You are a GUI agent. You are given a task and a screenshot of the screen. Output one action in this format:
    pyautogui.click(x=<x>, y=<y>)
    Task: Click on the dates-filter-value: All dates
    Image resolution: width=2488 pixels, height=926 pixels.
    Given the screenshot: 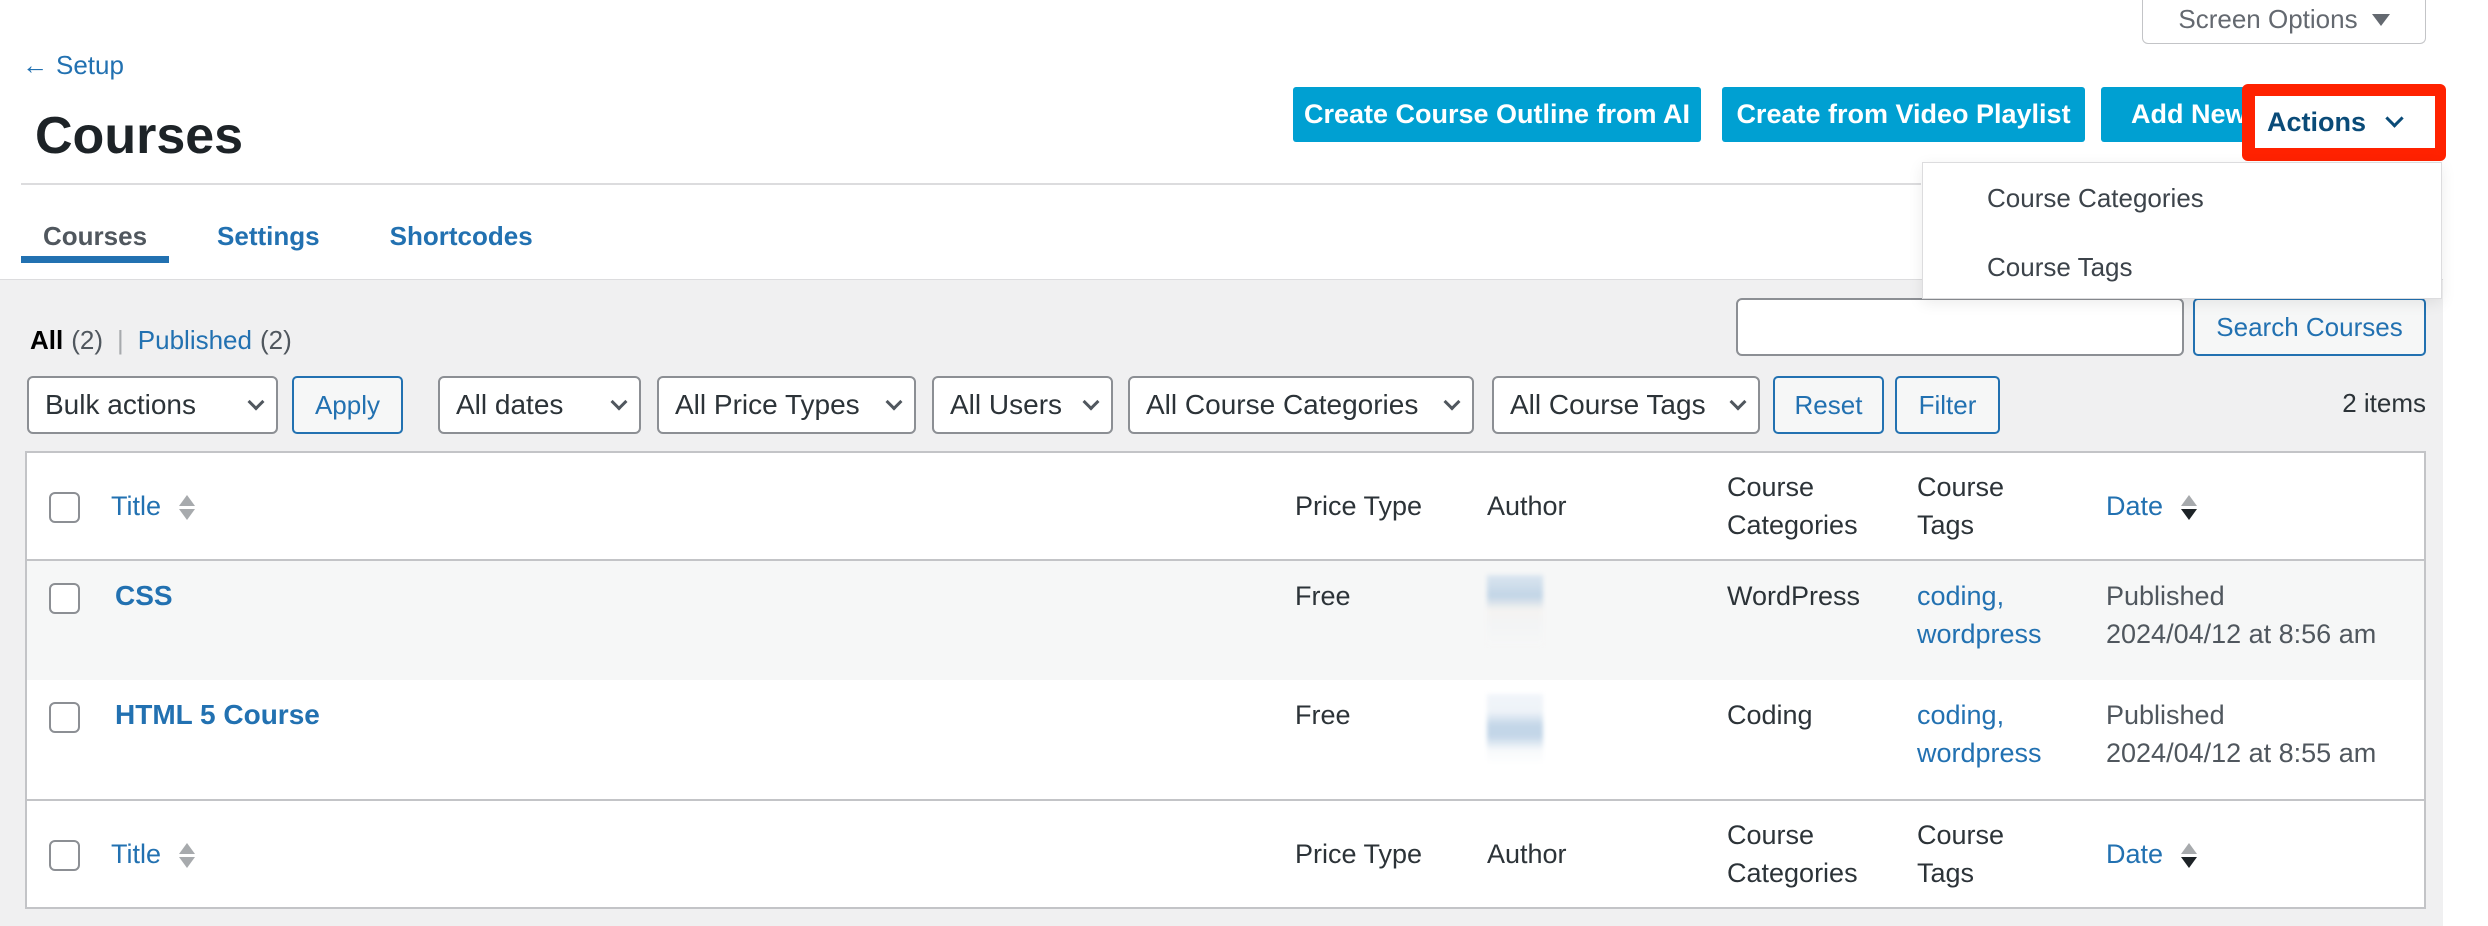 What is the action you would take?
    pyautogui.click(x=510, y=404)
    